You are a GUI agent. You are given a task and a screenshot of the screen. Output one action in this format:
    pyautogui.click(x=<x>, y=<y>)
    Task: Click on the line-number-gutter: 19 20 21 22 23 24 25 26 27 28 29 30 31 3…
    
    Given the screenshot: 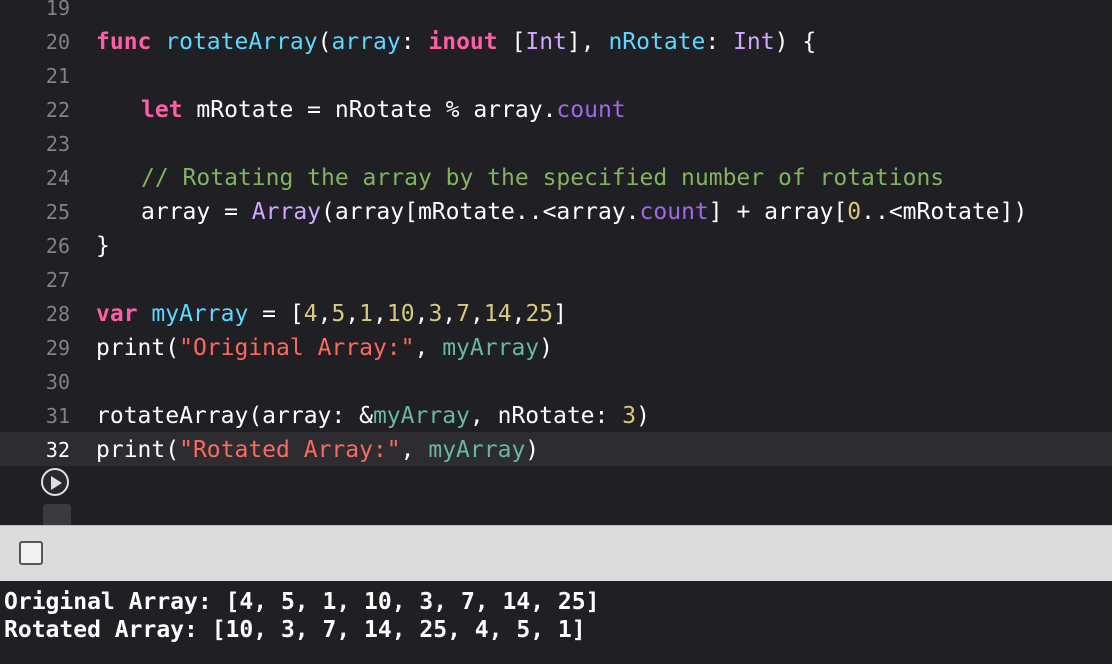 What is the action you would take?
    pyautogui.click(x=40, y=262)
    